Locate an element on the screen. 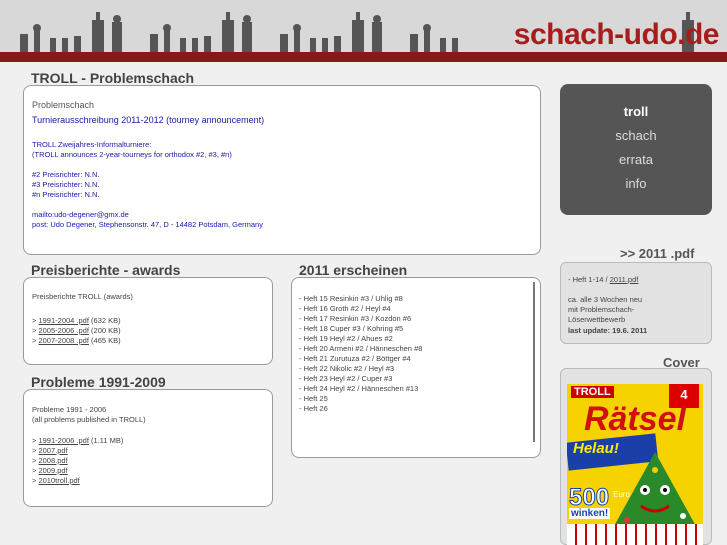 This screenshot has height=545, width=727. pdf-line-prefix: - Heft 1-14 / is located at coordinates (589, 279).